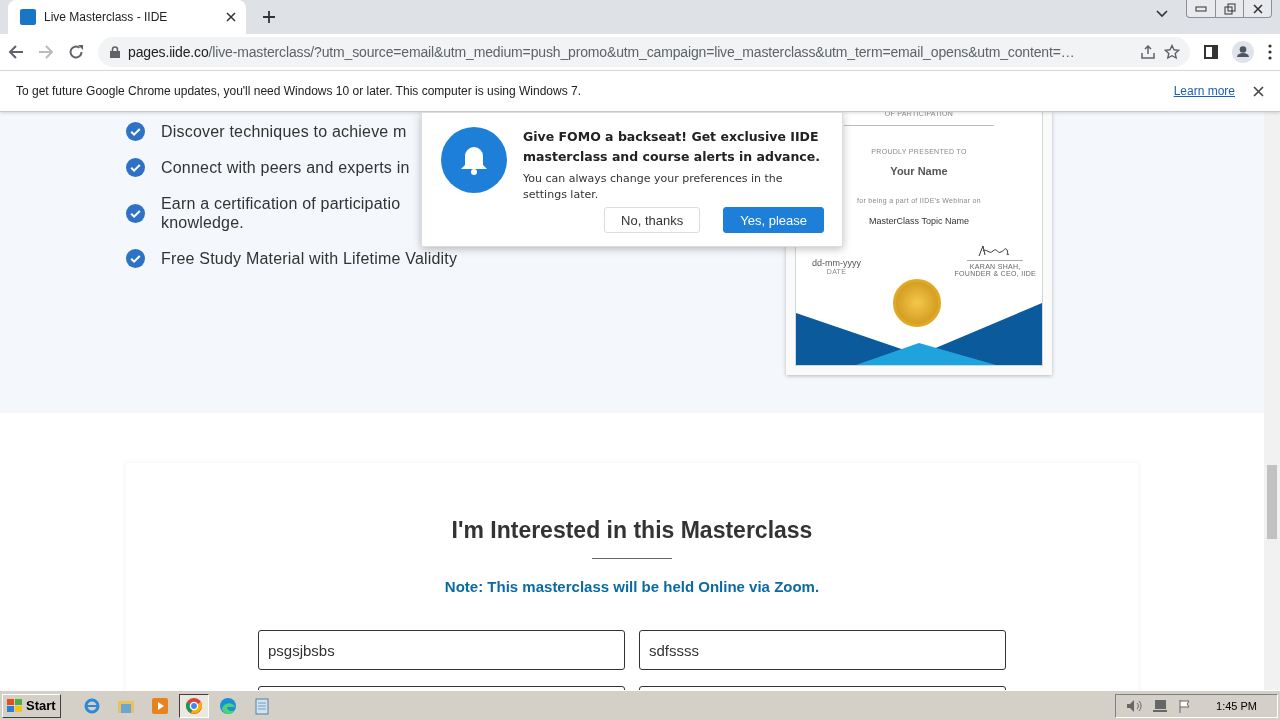 The height and width of the screenshot is (720, 1280). I want to click on reload-icon, so click(76, 52).